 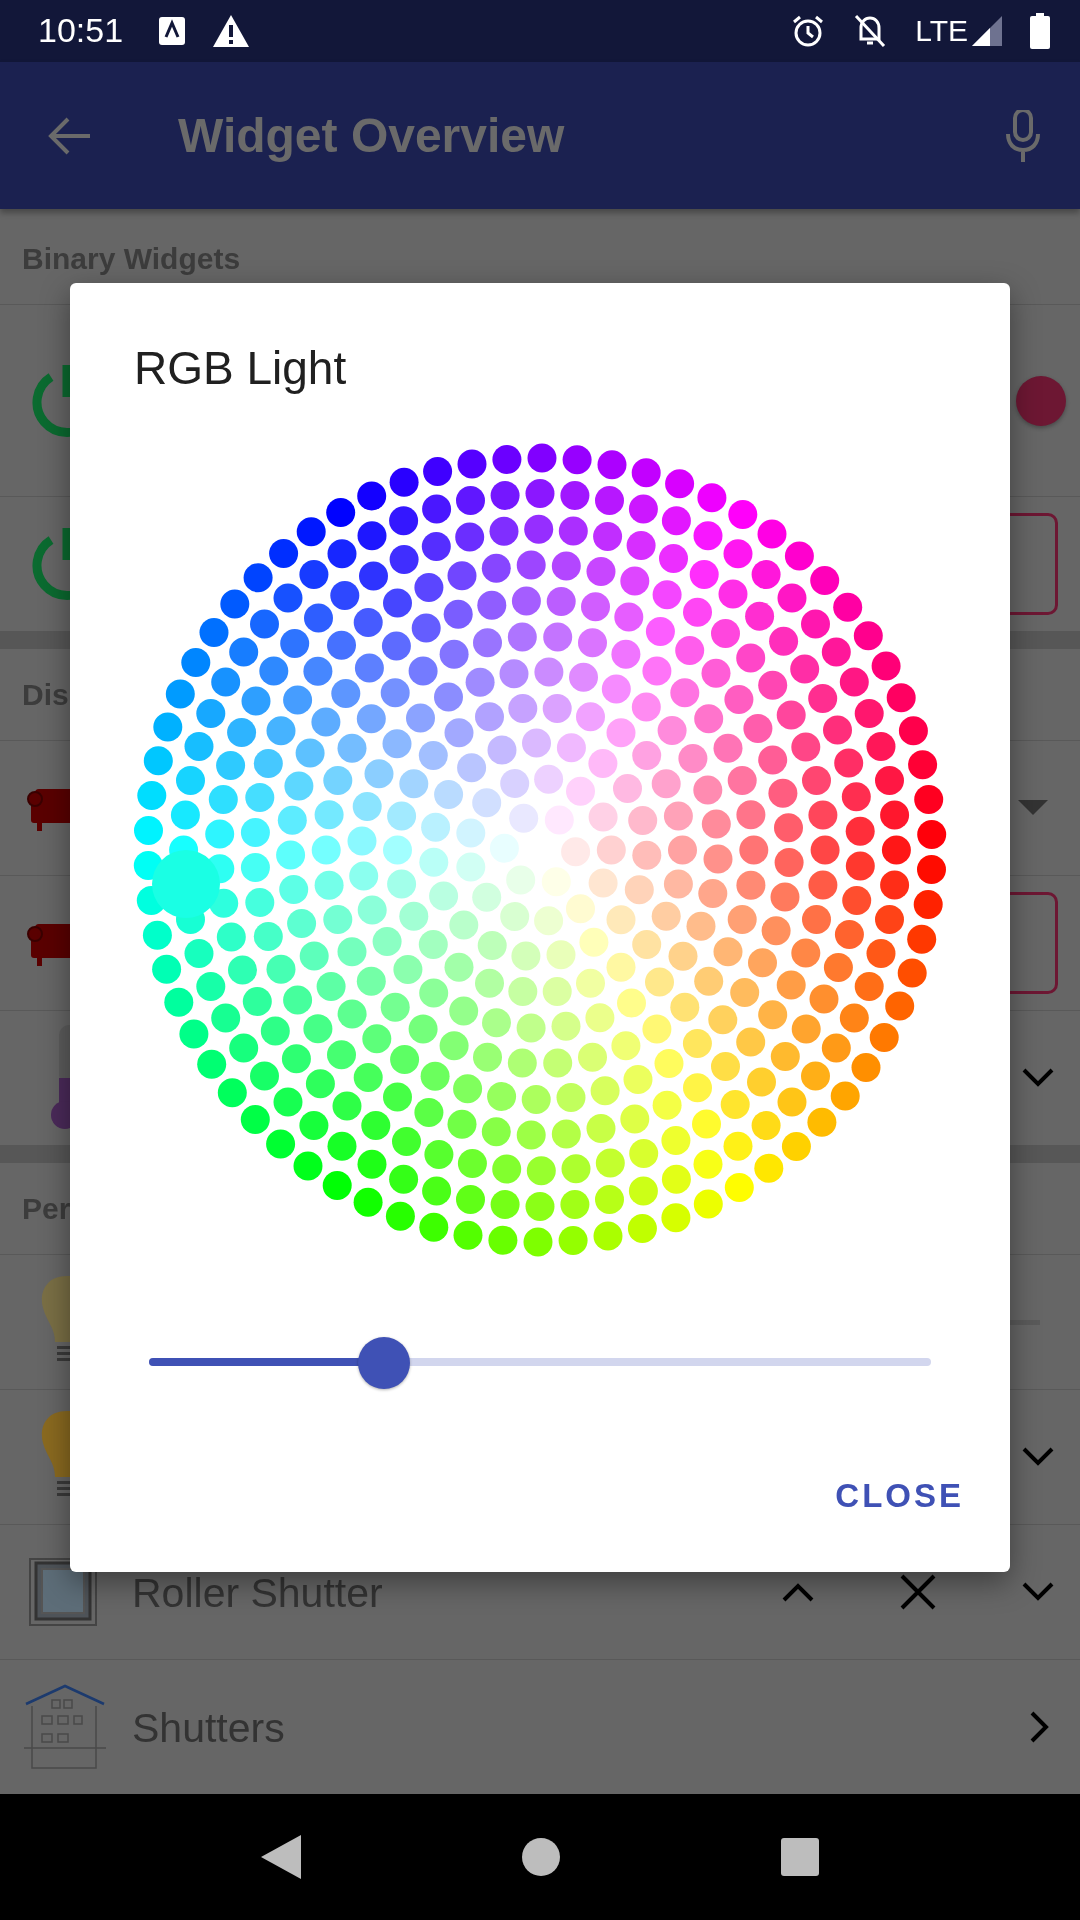 I want to click on warning-icon, so click(x=231, y=30).